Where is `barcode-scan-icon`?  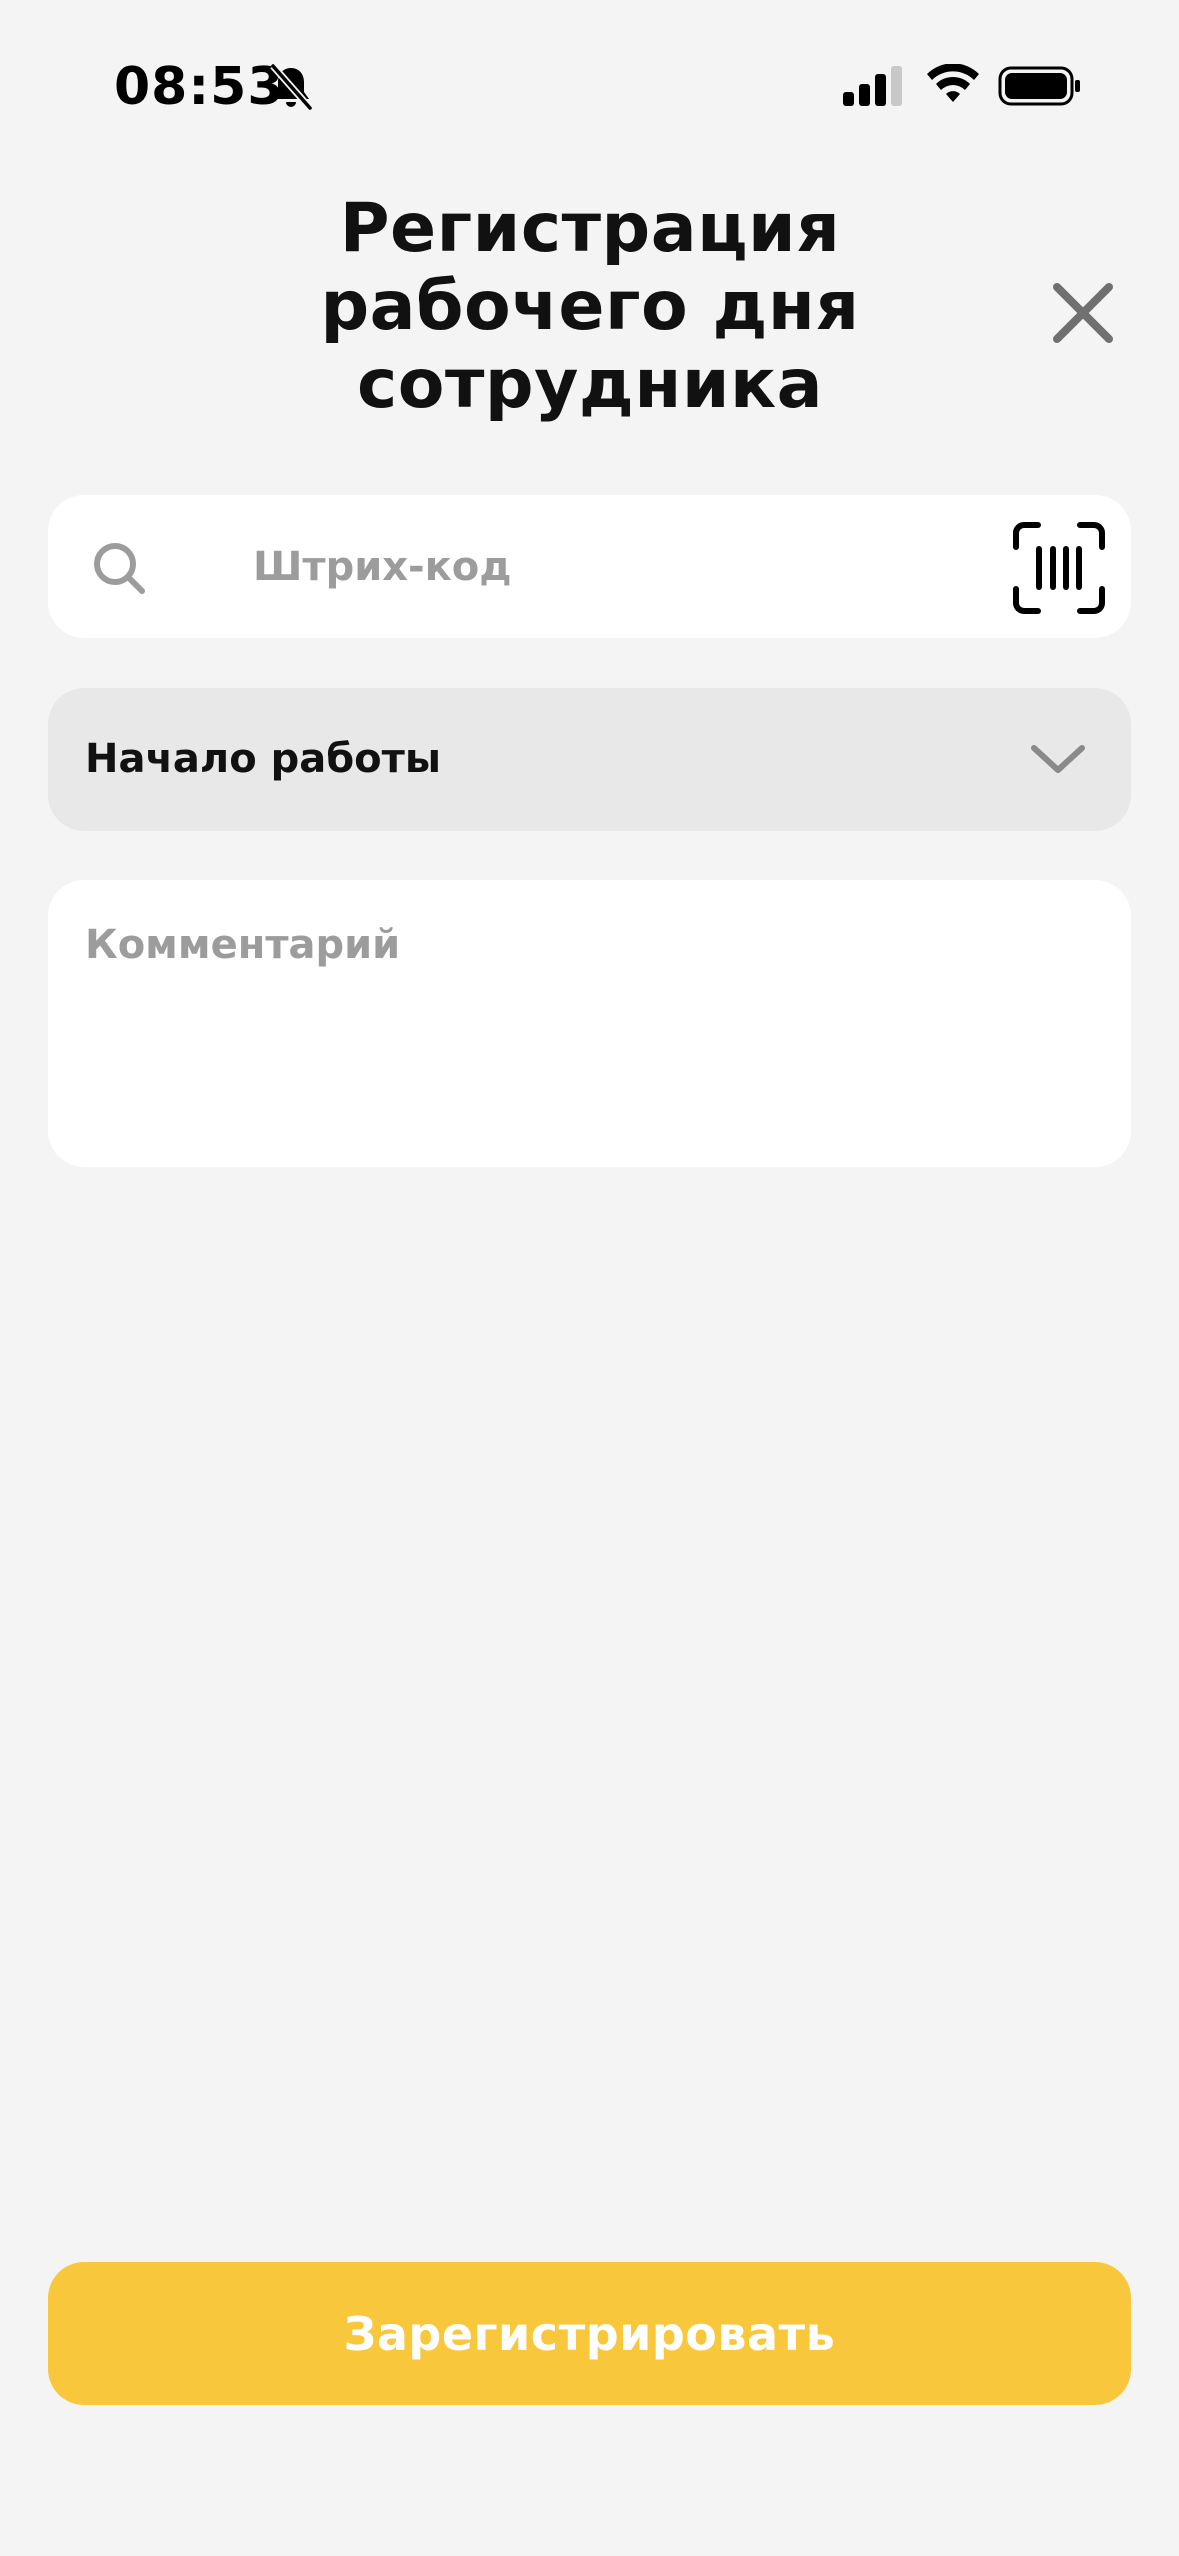 barcode-scan-icon is located at coordinates (1059, 568).